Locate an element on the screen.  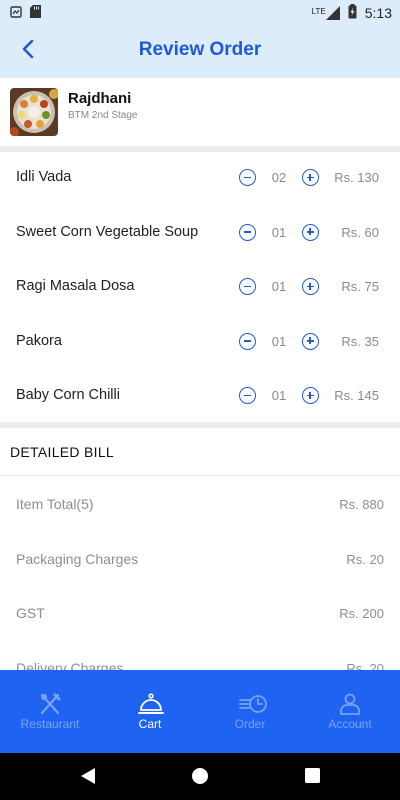
system-back-button is located at coordinates (88, 778).